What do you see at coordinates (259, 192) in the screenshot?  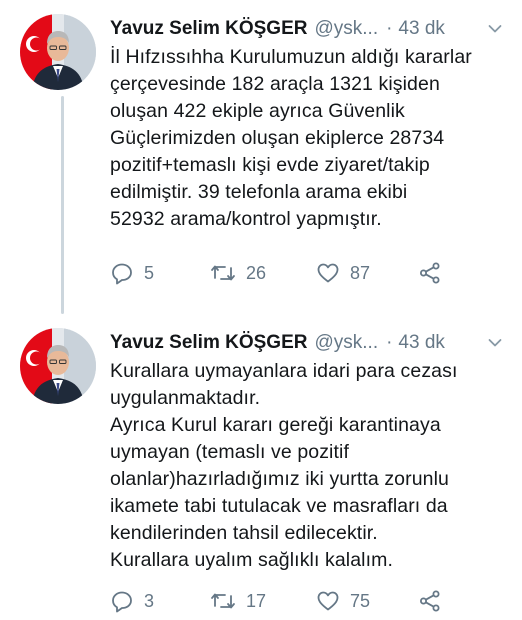 I see `tweet-text-line: edilmiştir. 39 telefonla arama ekibi` at bounding box center [259, 192].